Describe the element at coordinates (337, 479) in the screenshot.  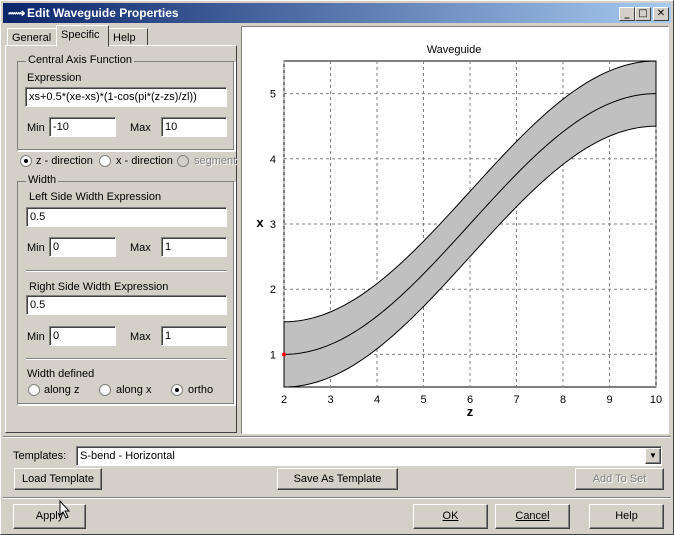
I see `save-template-button: Save As Template` at that location.